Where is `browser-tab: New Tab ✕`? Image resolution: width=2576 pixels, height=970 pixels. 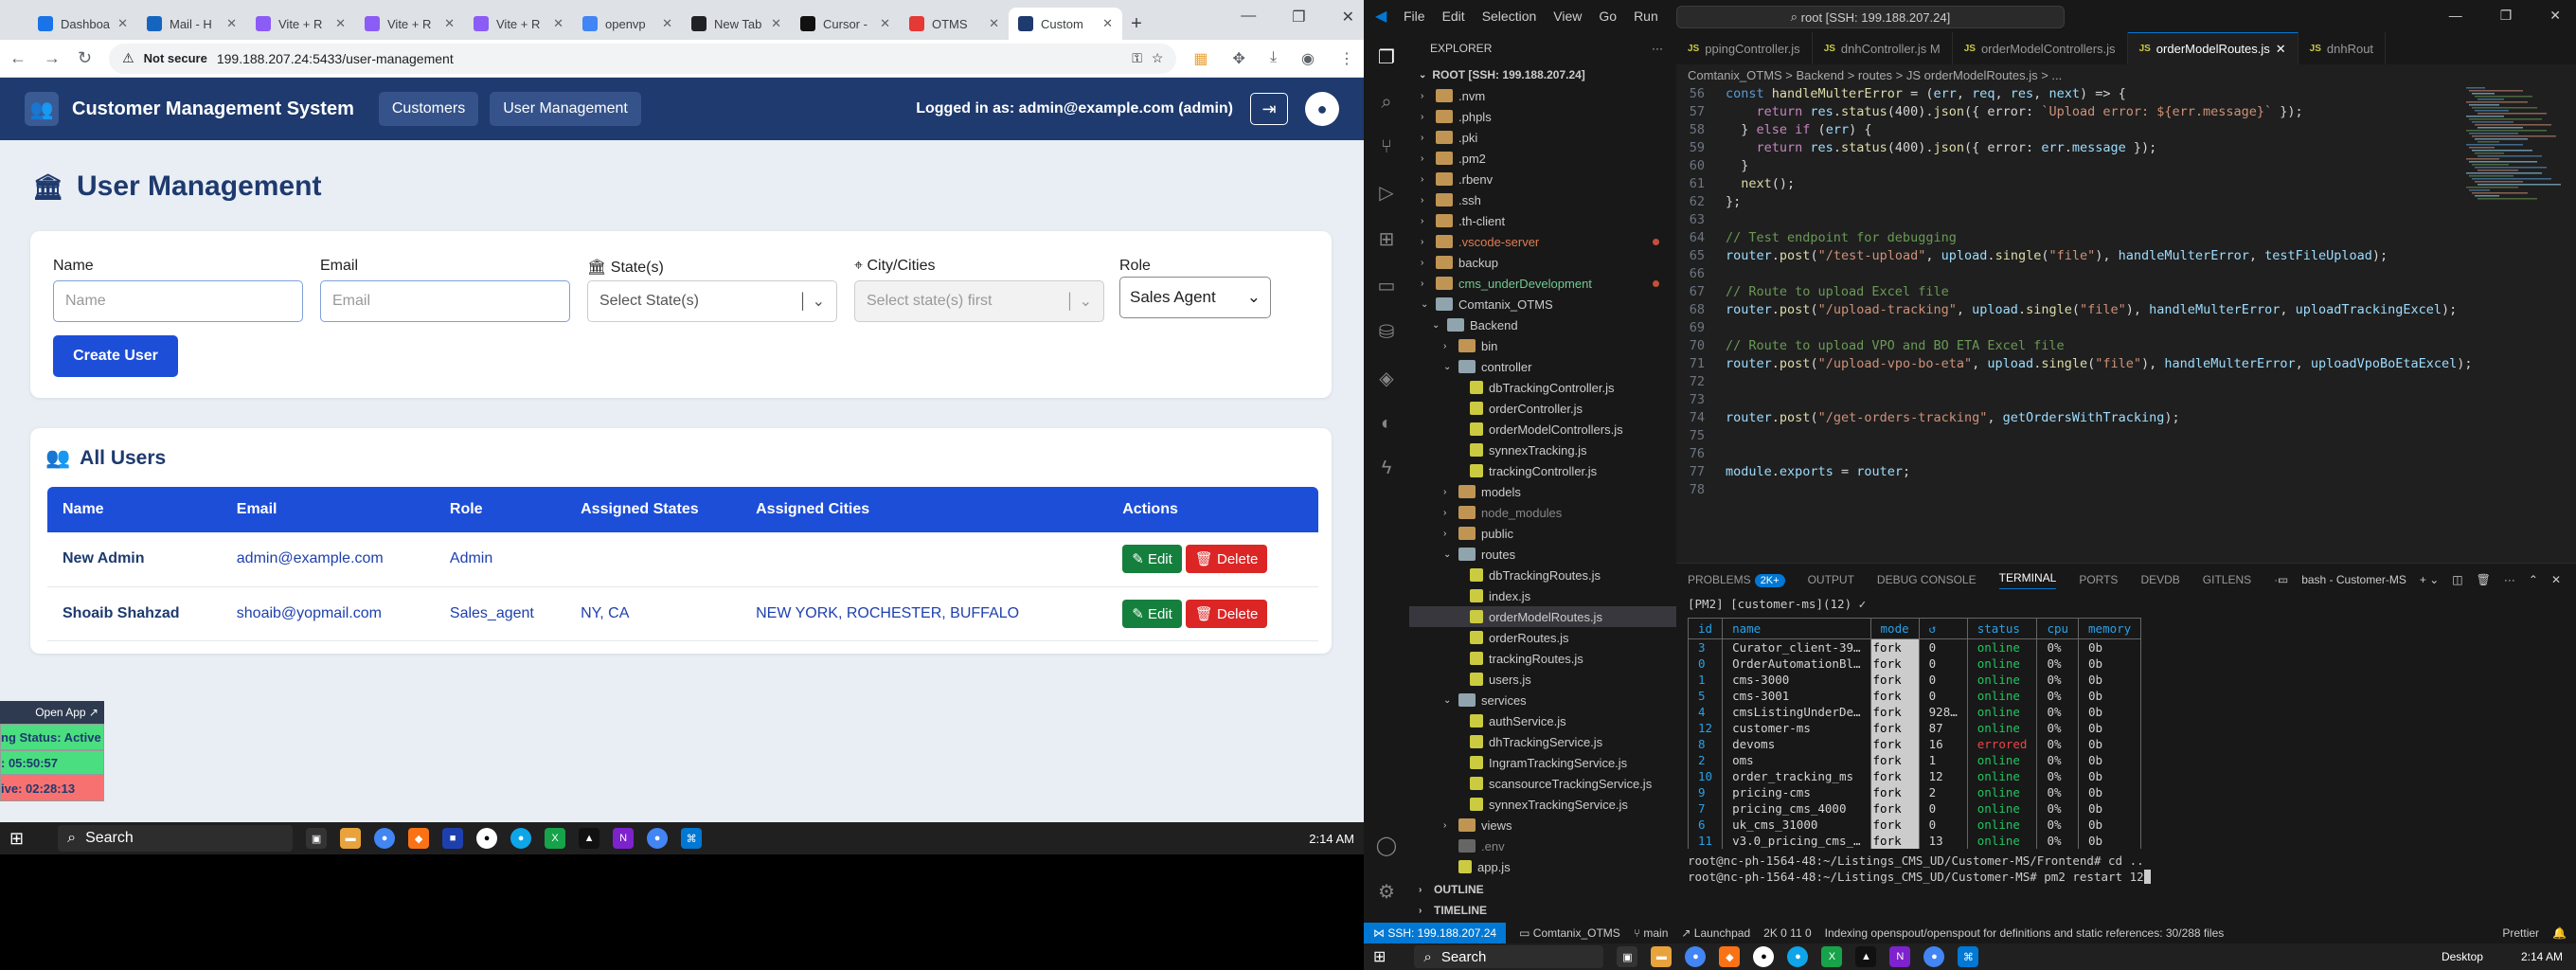
browser-tab: New Tab ✕ is located at coordinates (736, 24).